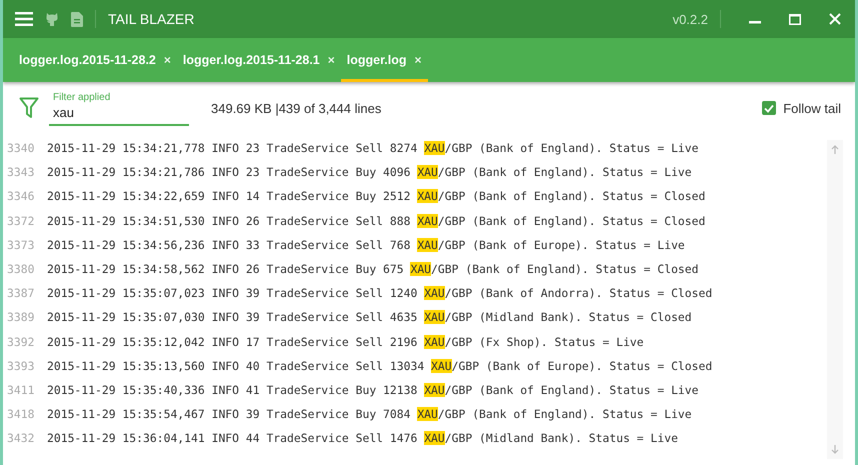  What do you see at coordinates (373, 389) in the screenshot?
I see `log-line: 2015-11-29 15:35:40,336 INFO 41 TradeService Buy 12138 XAU/GBP (Bank of England). Status = Live` at bounding box center [373, 389].